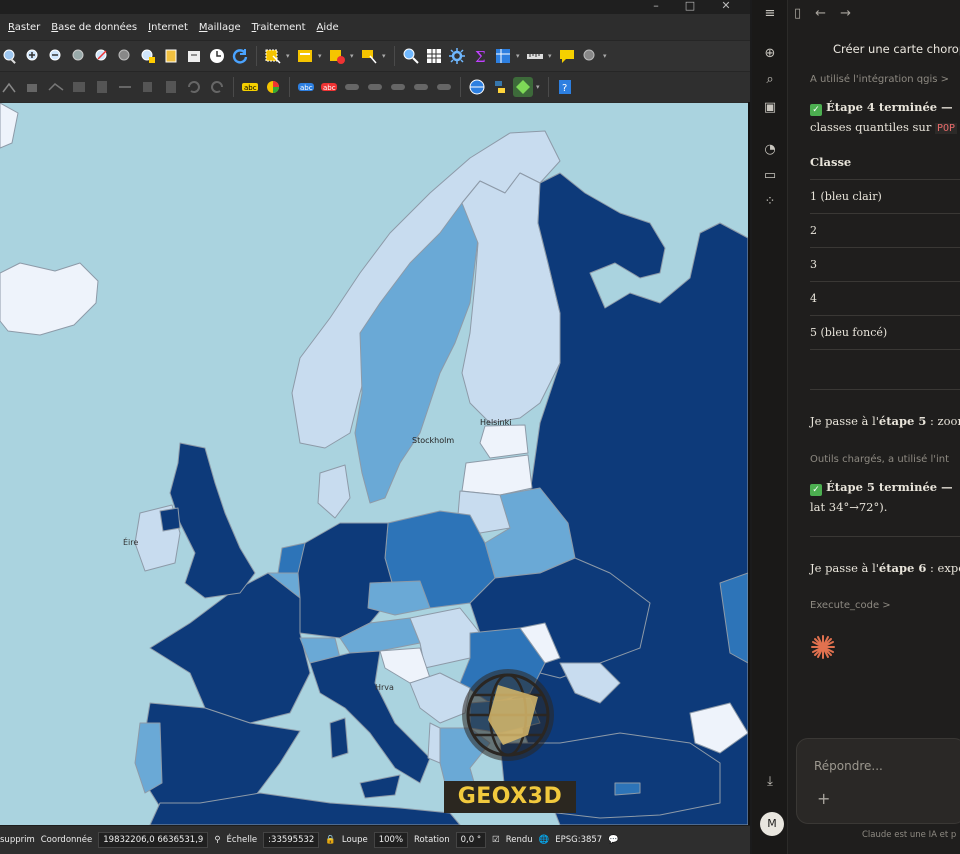 Image resolution: width=960 pixels, height=854 pixels. I want to click on maximize-icon: □, so click(690, 7).